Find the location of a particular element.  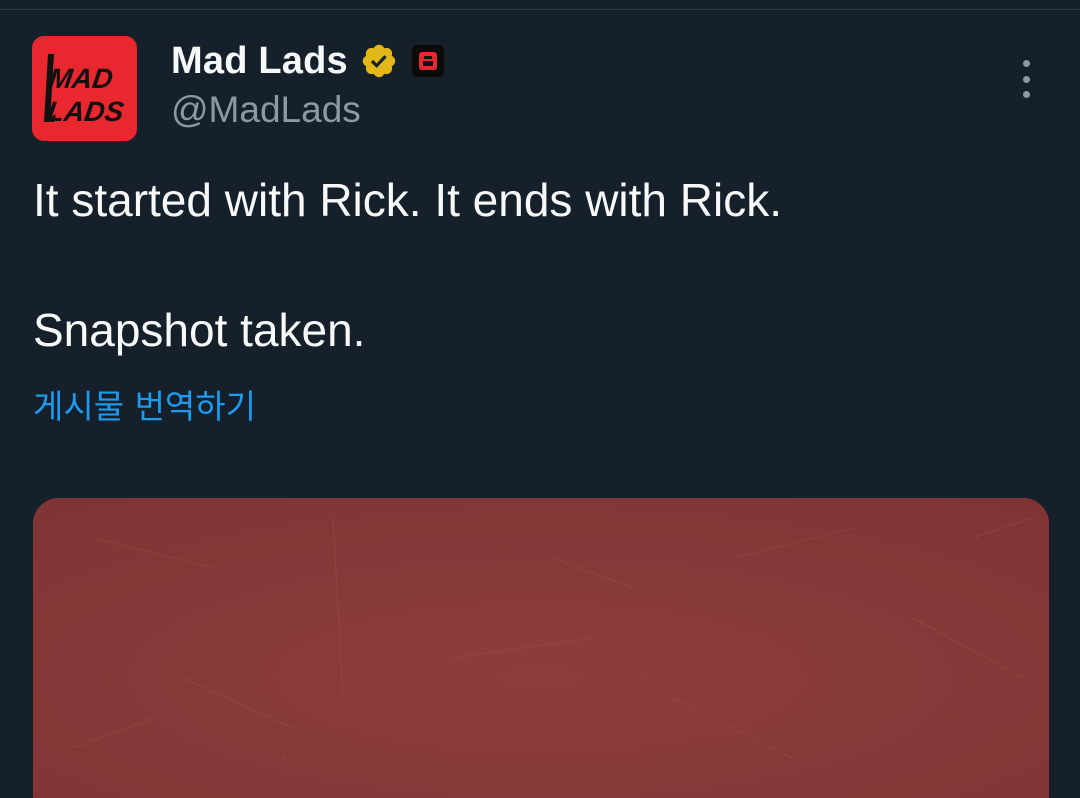

more-vertical-icon is located at coordinates (1026, 79).